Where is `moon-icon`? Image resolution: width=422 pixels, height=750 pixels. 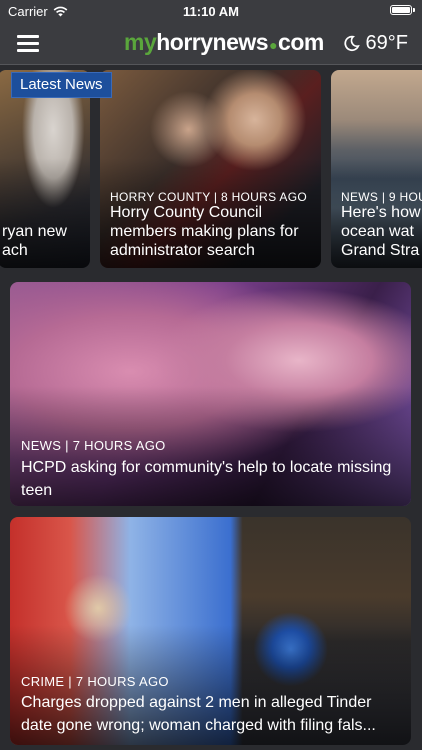
moon-icon is located at coordinates (351, 43).